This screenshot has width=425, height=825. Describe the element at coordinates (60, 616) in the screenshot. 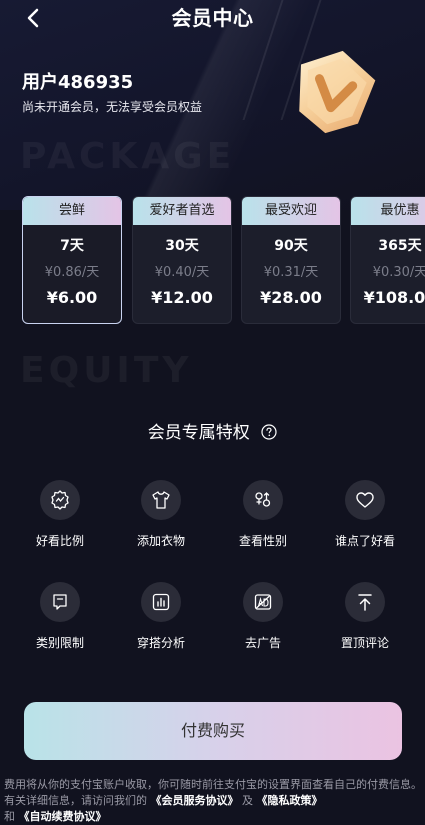

I see `feature-item: 类别限制` at that location.